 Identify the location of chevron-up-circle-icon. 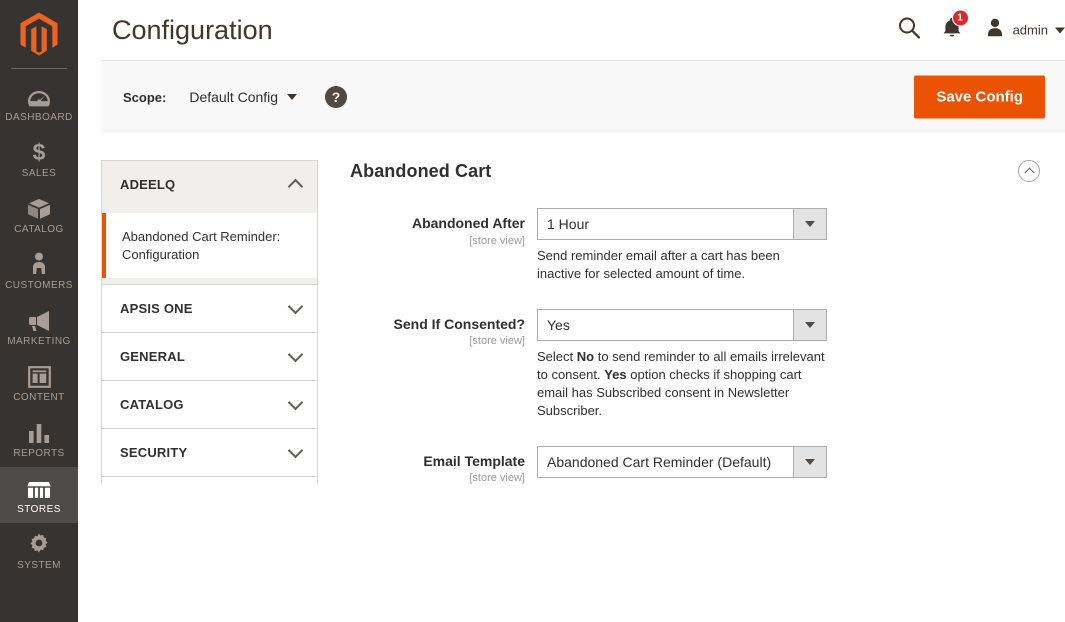
(1029, 171).